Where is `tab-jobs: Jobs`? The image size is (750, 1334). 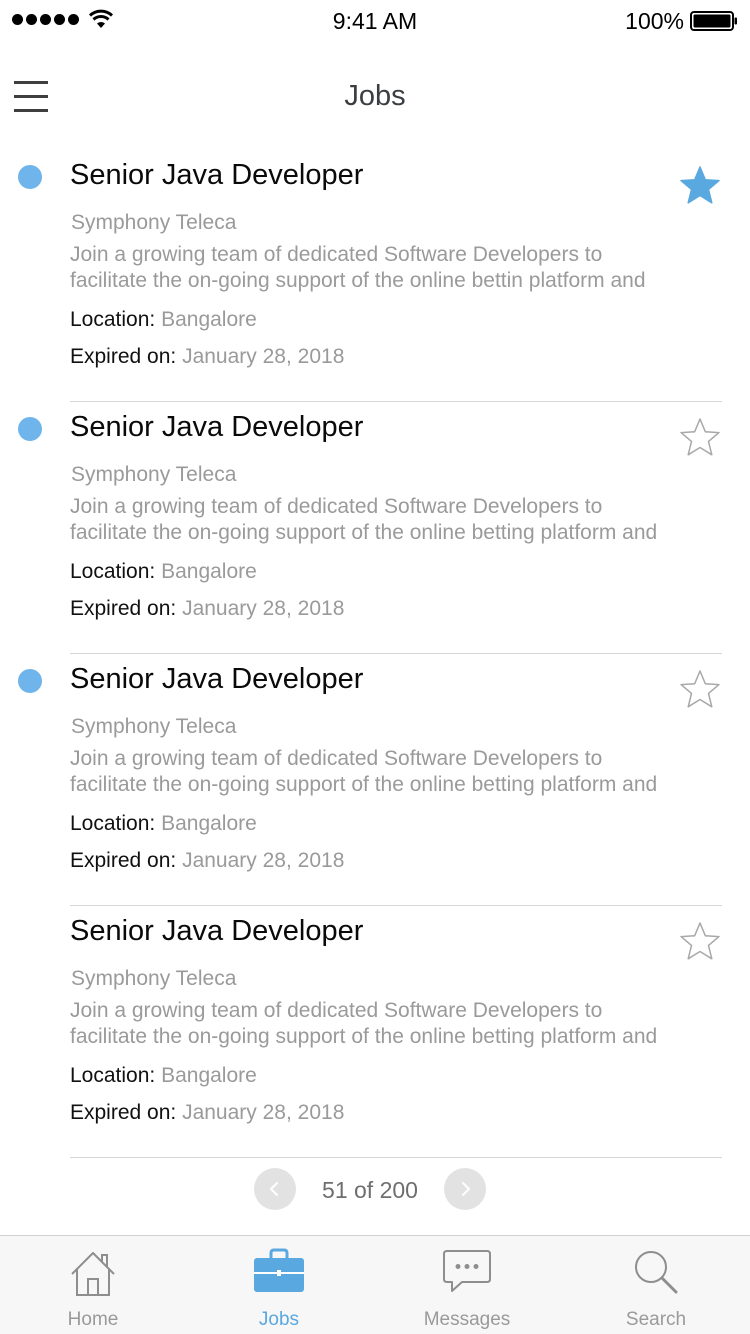
tab-jobs: Jobs is located at coordinates (279, 1285).